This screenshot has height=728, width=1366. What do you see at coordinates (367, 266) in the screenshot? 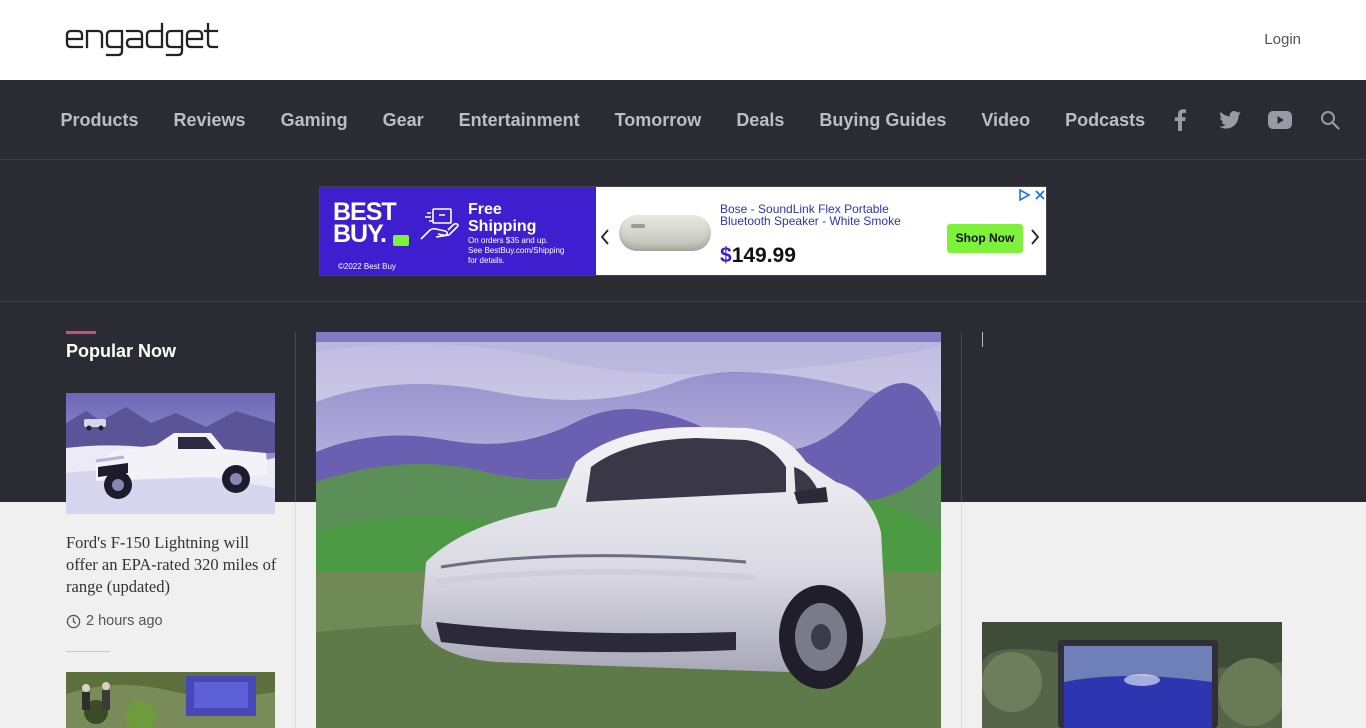
I see `ad-copyright: ©2022 Best Buy` at bounding box center [367, 266].